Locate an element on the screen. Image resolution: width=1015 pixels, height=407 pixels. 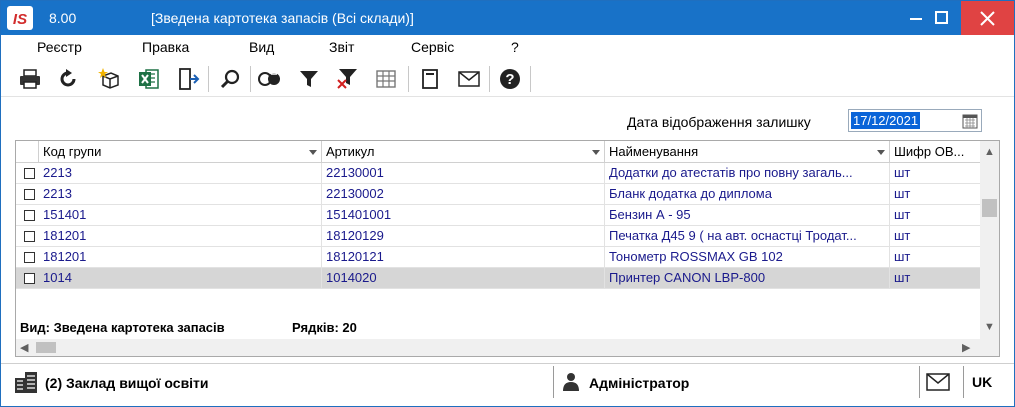
refresh-button is located at coordinates (68, 79).